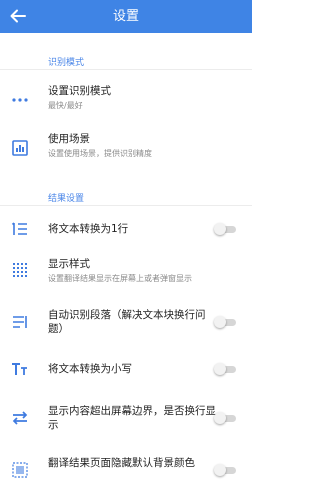  What do you see at coordinates (226, 369) in the screenshot?
I see `lowercase-toggle` at bounding box center [226, 369].